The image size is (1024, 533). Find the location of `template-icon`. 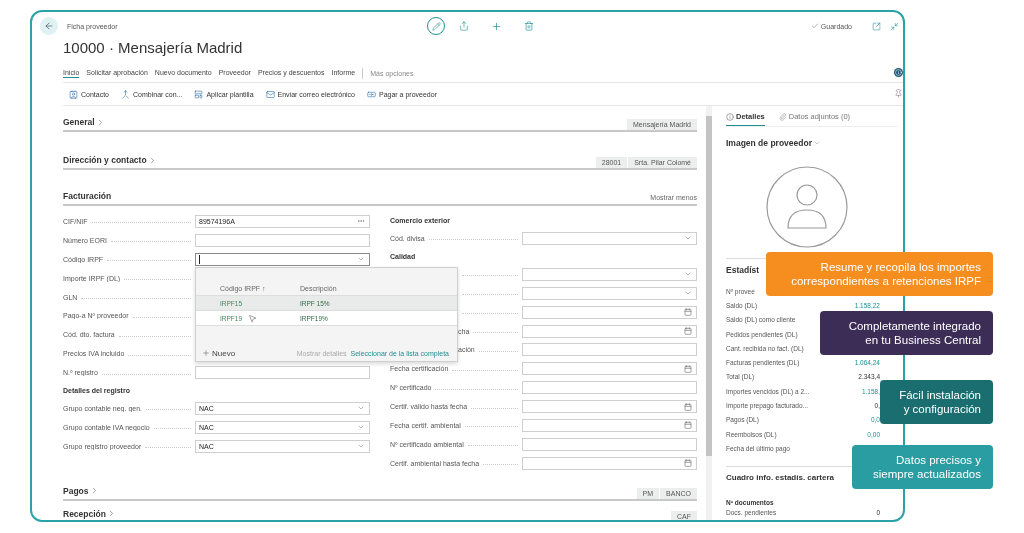

template-icon is located at coordinates (199, 94).